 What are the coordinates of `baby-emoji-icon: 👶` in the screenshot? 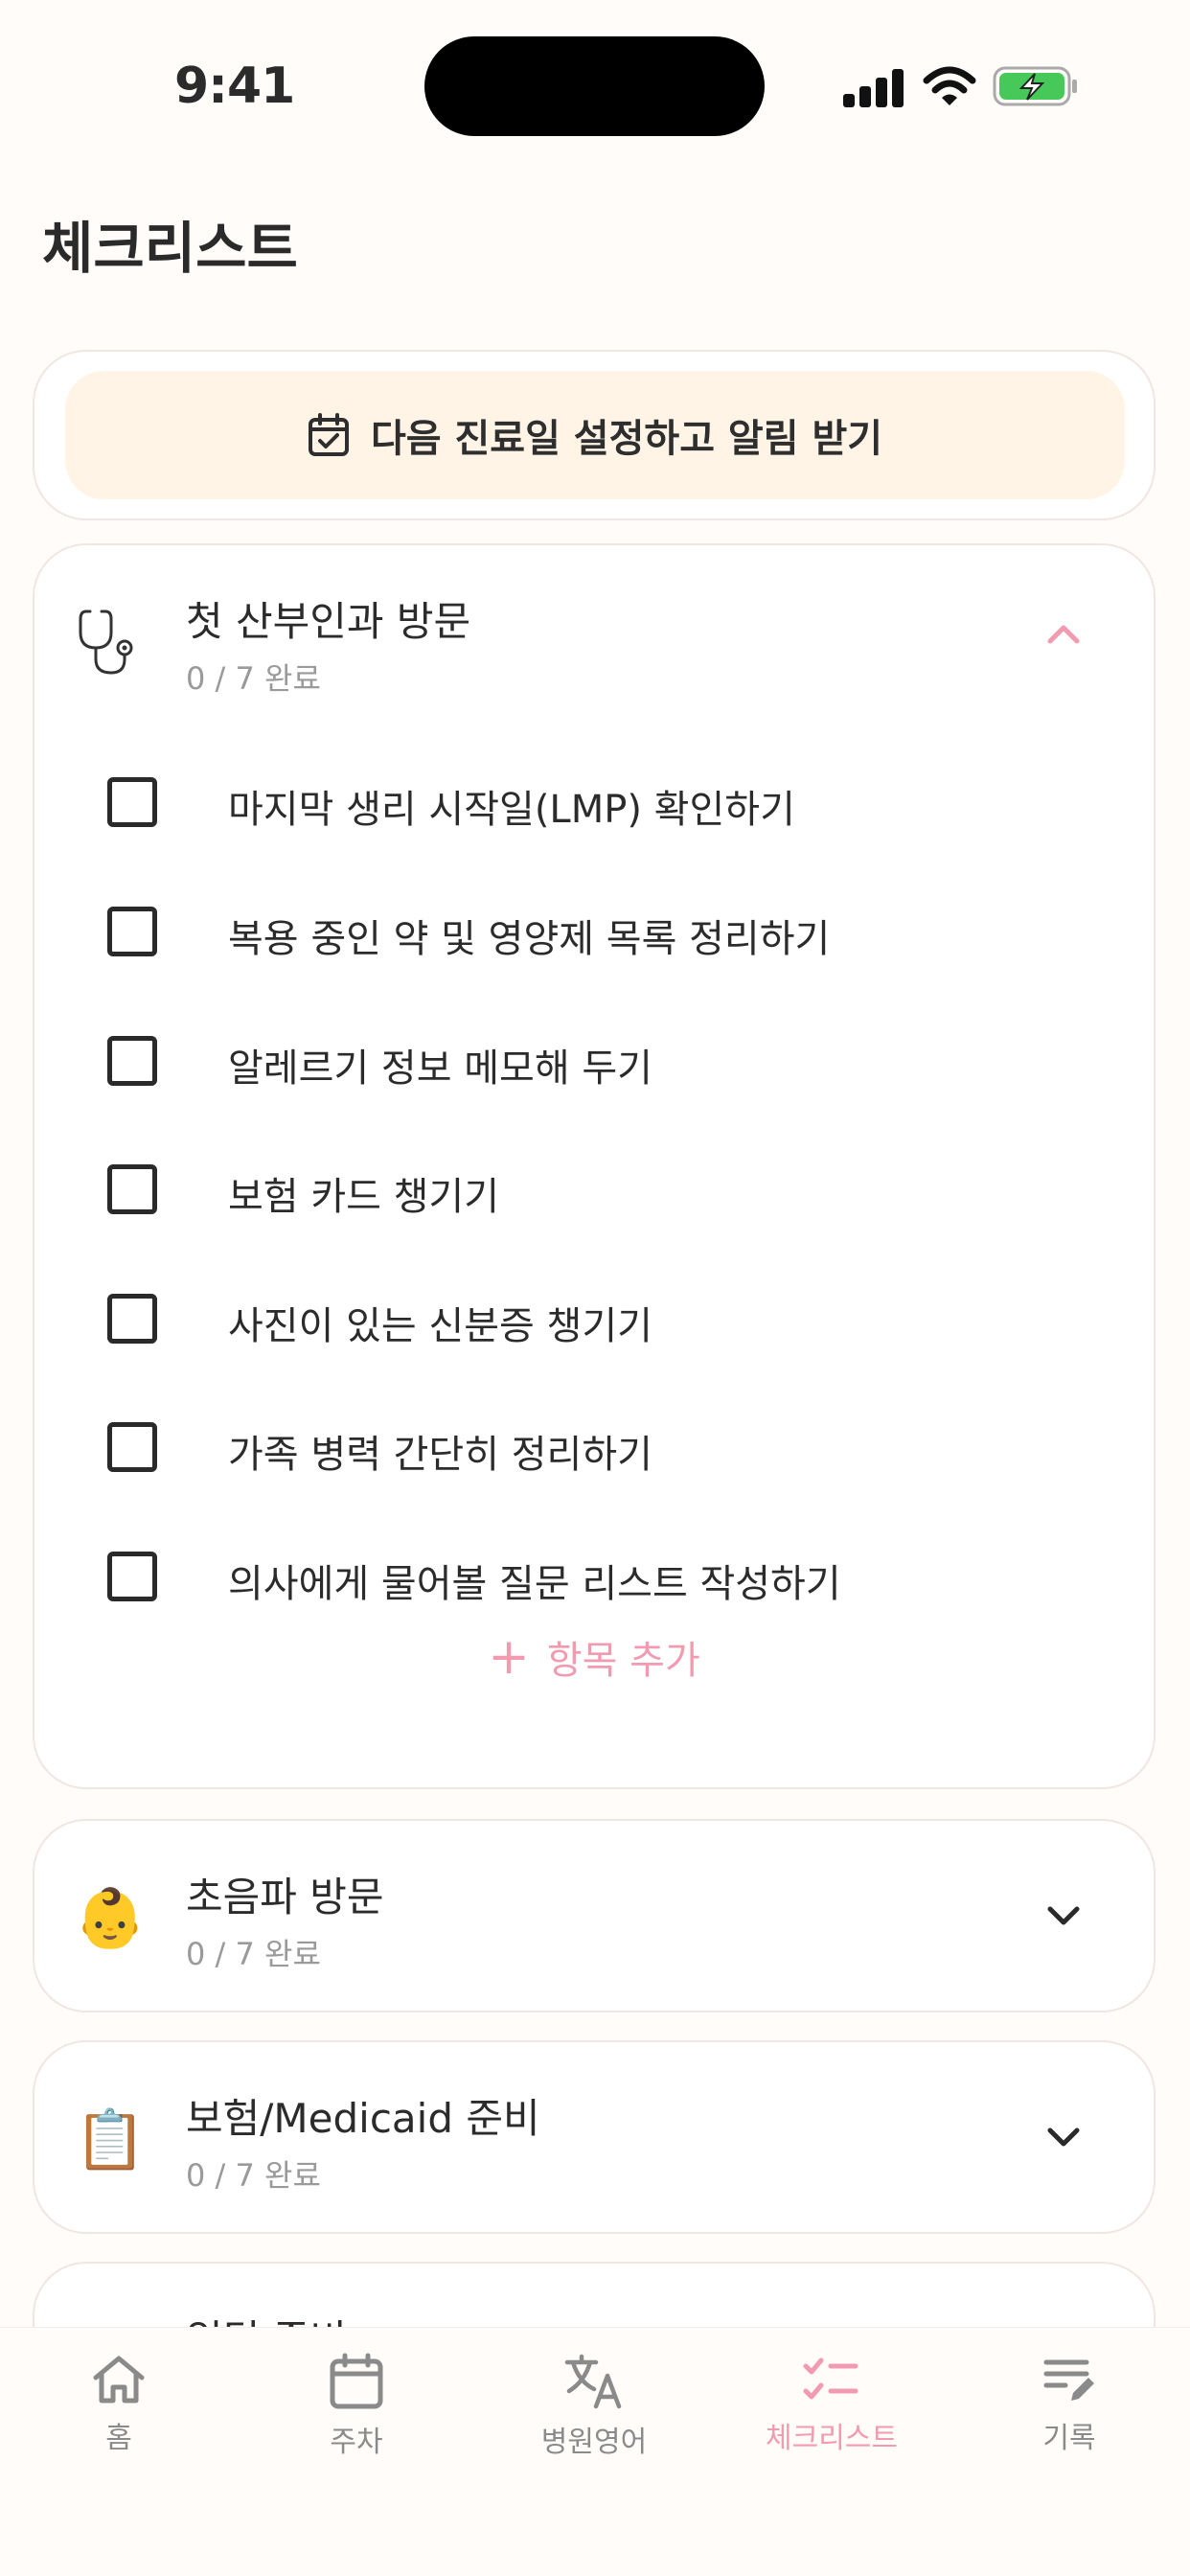 It's located at (111, 1918).